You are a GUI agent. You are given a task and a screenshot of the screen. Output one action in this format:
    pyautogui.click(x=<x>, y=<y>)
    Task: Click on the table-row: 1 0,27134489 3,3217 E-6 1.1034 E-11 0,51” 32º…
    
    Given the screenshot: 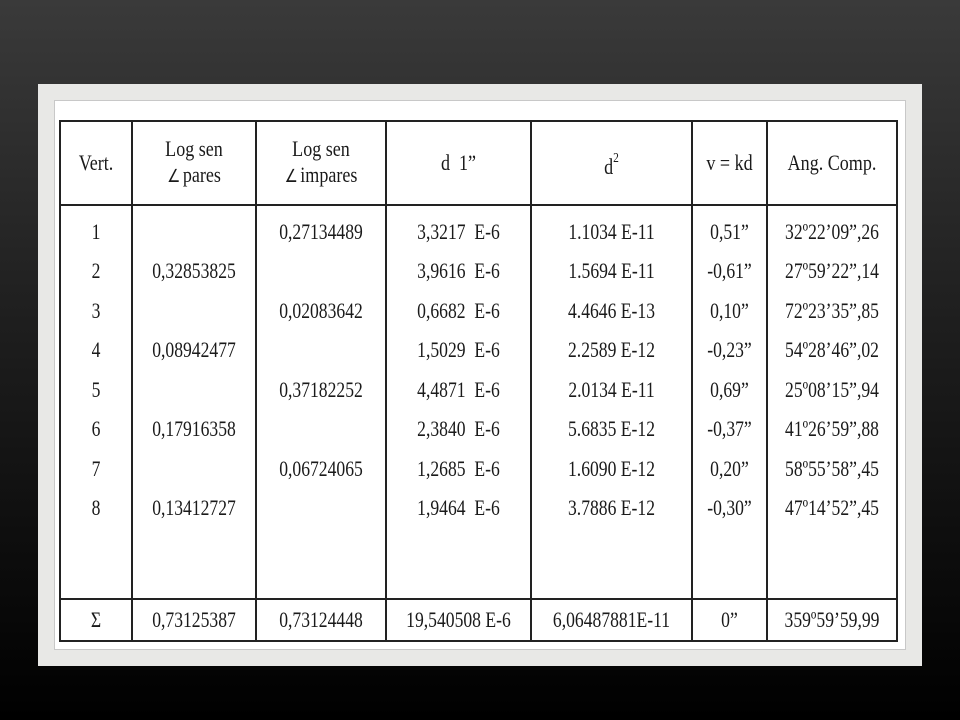 What is the action you would take?
    pyautogui.click(x=478, y=228)
    